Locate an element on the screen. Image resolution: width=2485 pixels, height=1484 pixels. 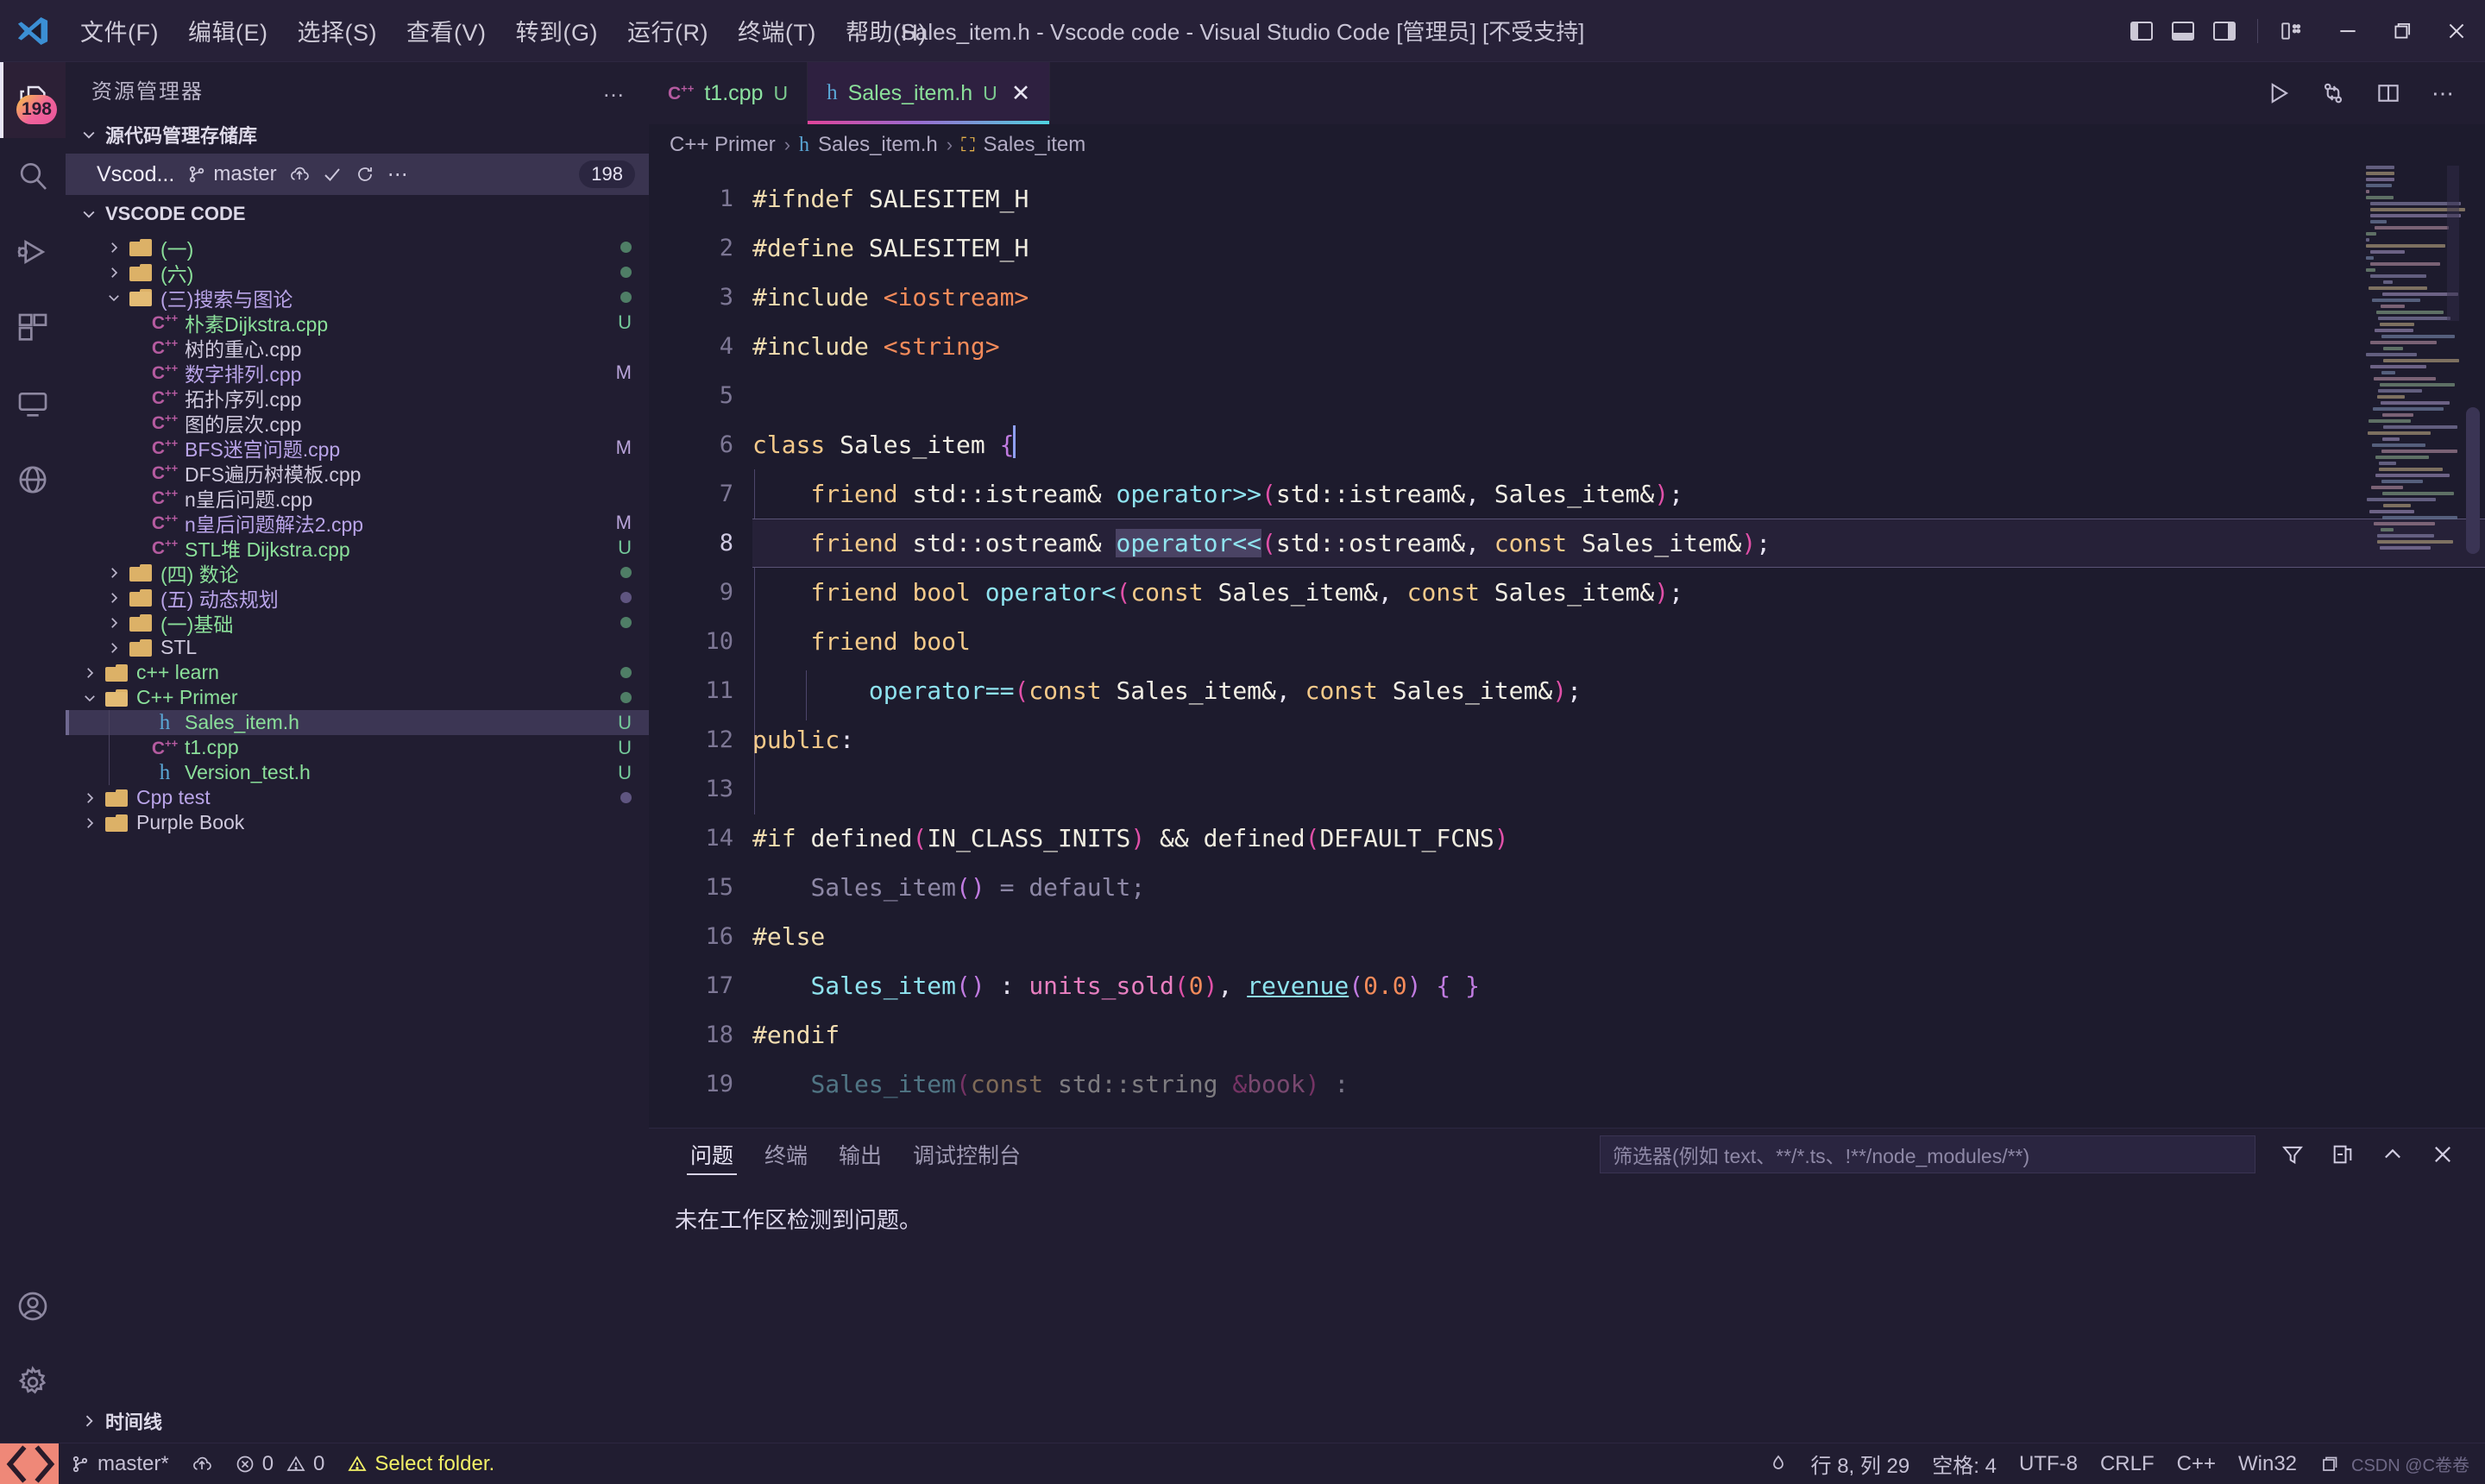
tree-file-row: C++ BFS迷宫问题.cpp M is located at coordinates (357, 448).